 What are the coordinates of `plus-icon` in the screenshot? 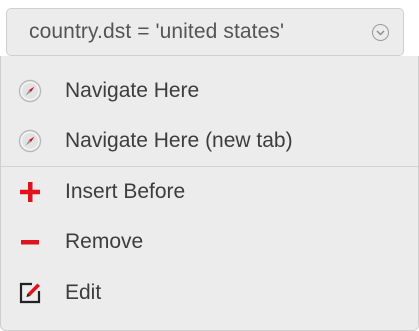 It's located at (30, 192).